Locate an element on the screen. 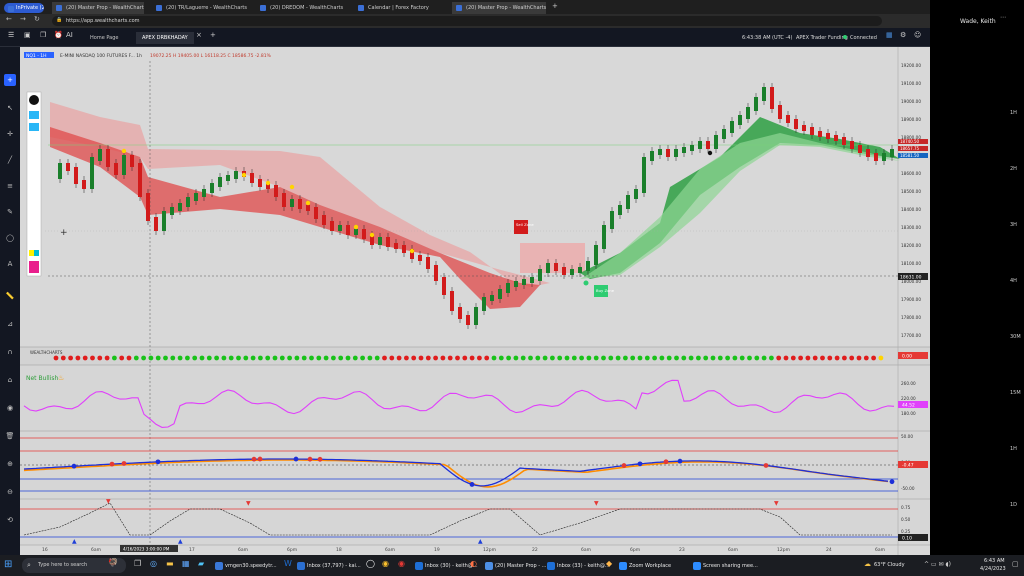 This screenshot has height=576, width=1024. address-bar: https://app.wealthcharts.com is located at coordinates (467, 21).